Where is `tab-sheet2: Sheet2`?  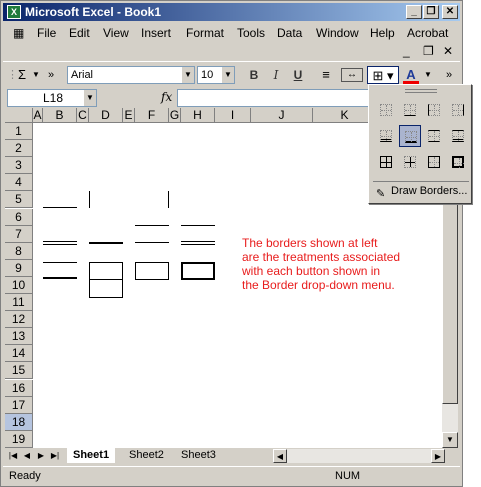 tab-sheet2: Sheet2 is located at coordinates (146, 455).